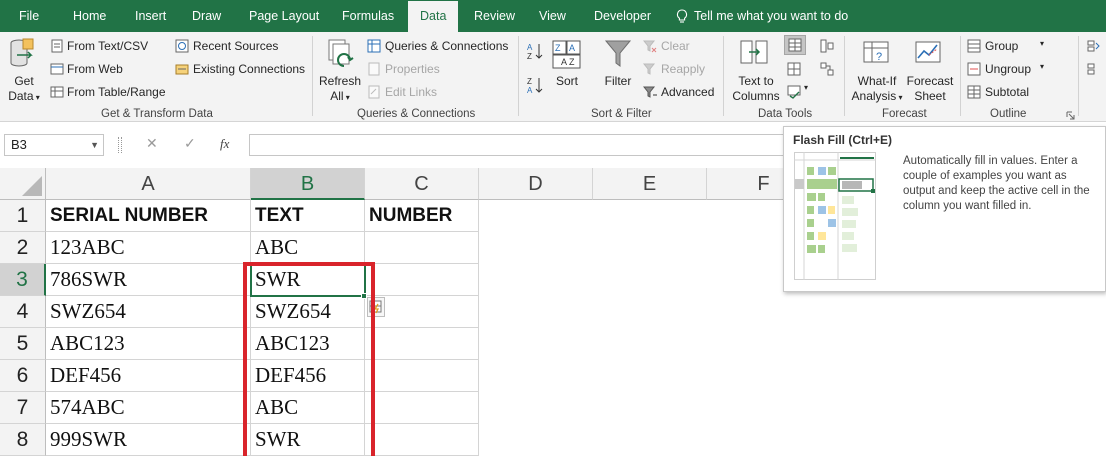  I want to click on existing-connections-icon, so click(182, 69).